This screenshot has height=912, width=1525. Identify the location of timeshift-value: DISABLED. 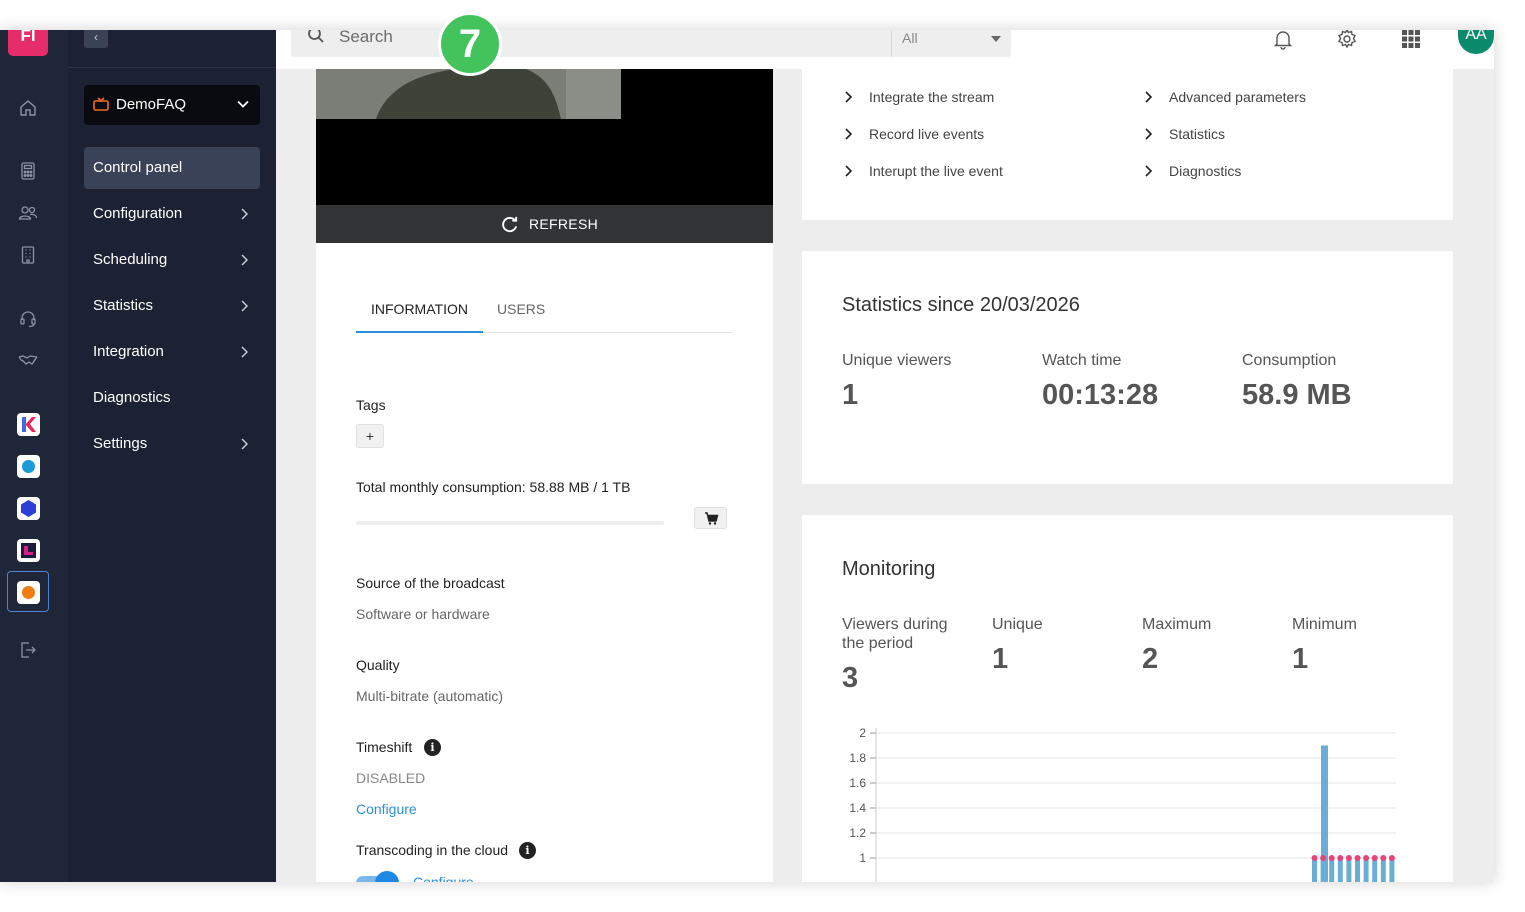
(391, 778).